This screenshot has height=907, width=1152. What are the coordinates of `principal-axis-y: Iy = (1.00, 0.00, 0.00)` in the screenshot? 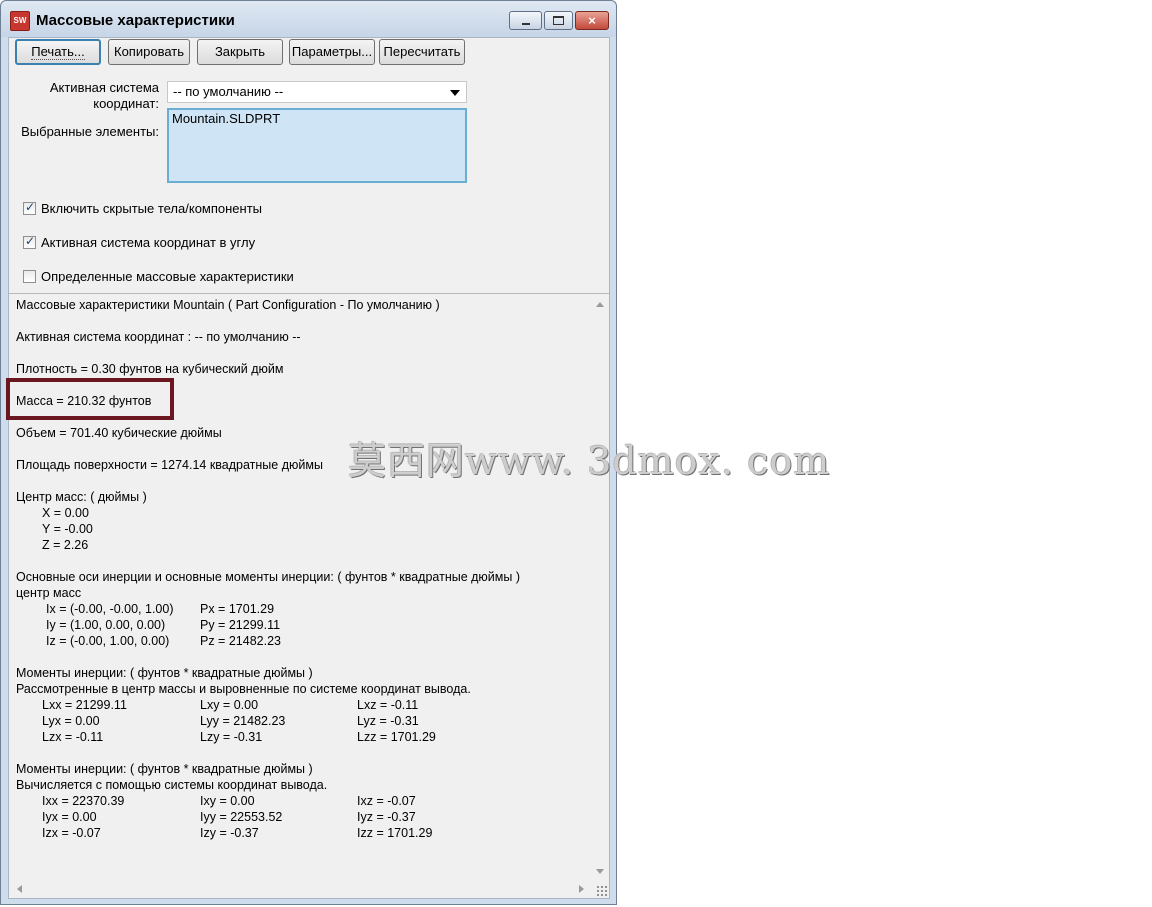 It's located at (106, 625).